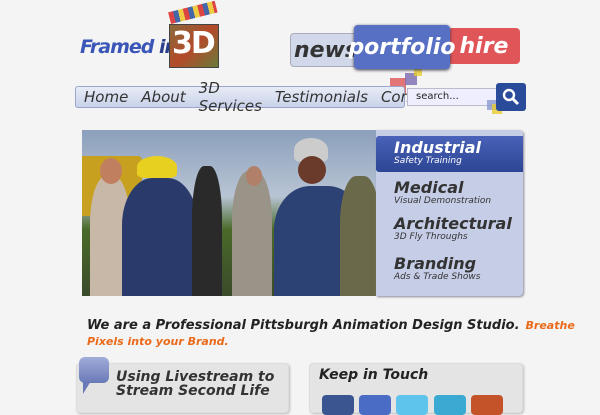  Describe the element at coordinates (437, 277) in the screenshot. I see `service-subtitle: Ads & Trade Shows` at that location.